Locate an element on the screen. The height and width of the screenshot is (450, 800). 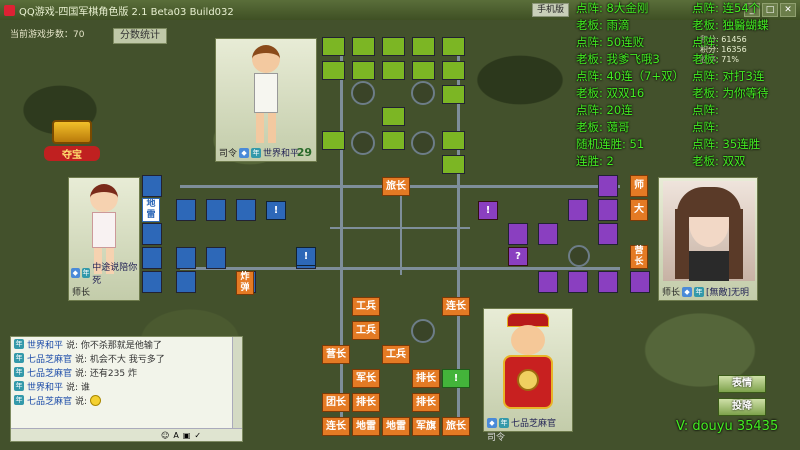
qq-game-icon is located at coordinates (9, 10).